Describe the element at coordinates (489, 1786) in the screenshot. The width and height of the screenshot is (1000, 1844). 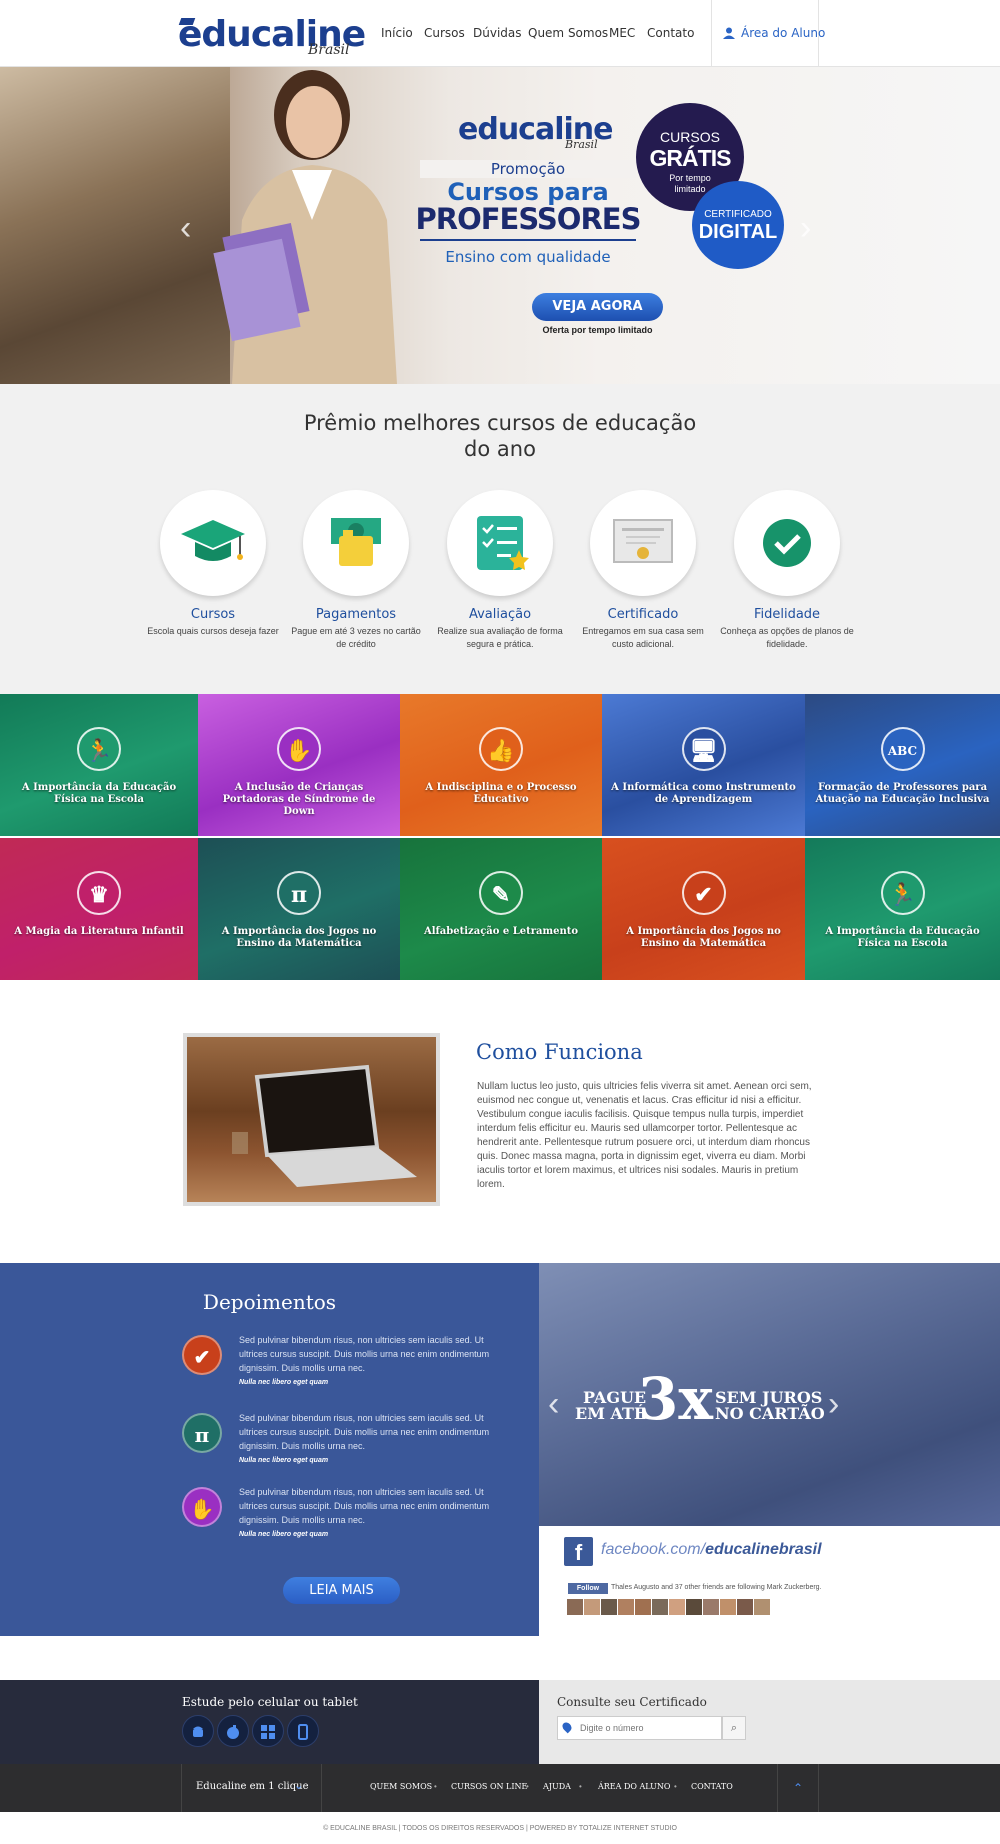
I see `footer-link-cursos: CURSOS ON LINE` at that location.